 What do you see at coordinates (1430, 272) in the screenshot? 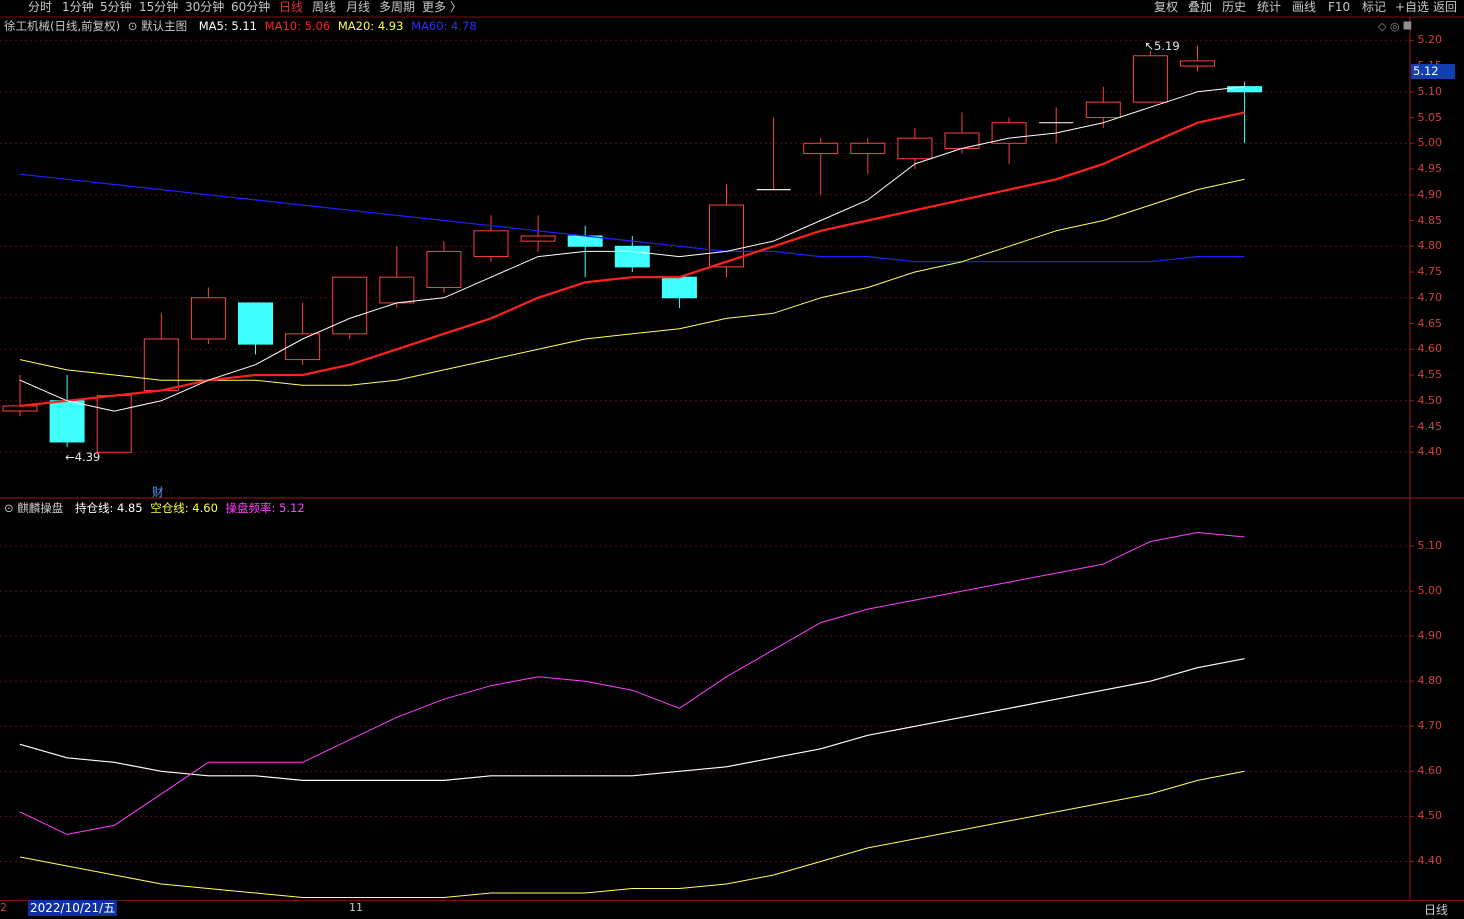
I see `price-axis-label: 4.75` at bounding box center [1430, 272].